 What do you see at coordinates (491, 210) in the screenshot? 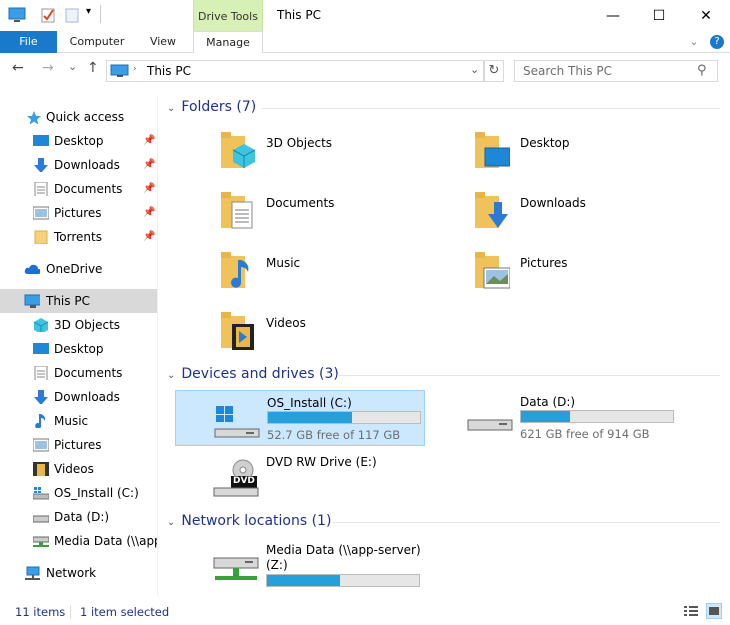
I see `downloads-folder-icon` at bounding box center [491, 210].